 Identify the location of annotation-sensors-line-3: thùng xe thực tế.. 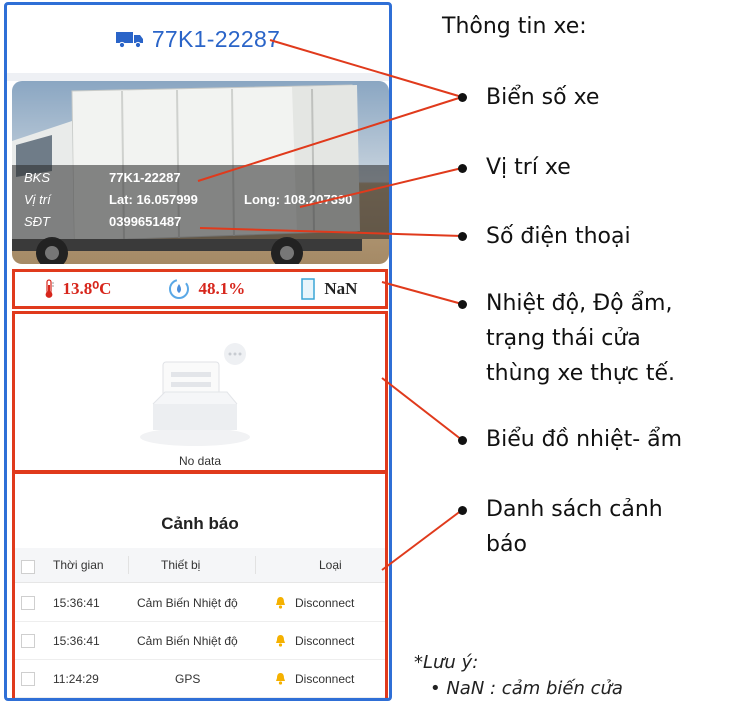
(581, 373).